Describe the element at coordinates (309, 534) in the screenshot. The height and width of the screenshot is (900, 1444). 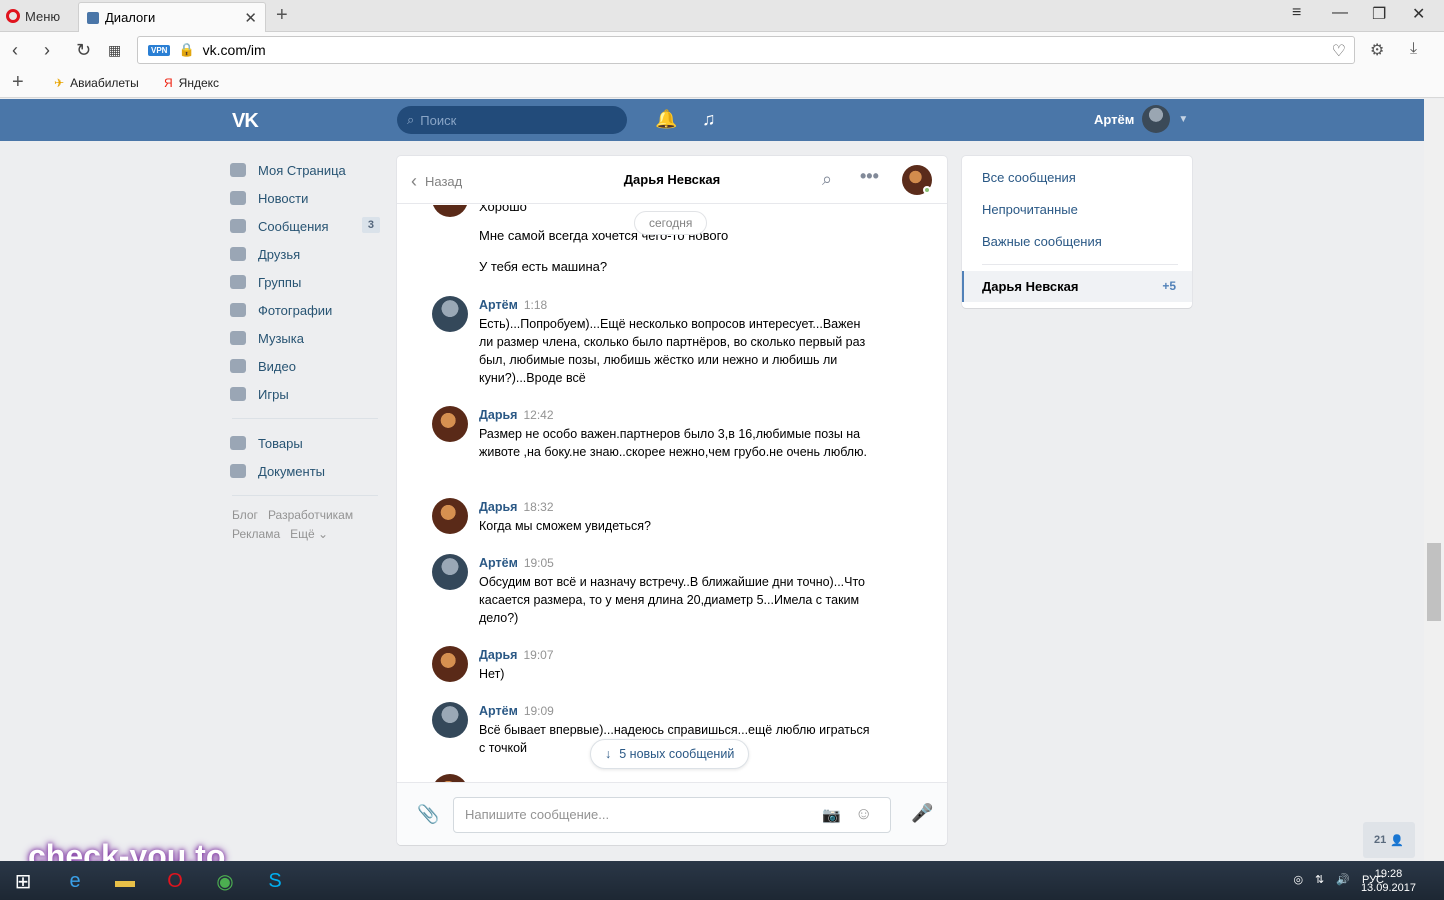
I see `footer-link-more: Ещё ⌄` at that location.